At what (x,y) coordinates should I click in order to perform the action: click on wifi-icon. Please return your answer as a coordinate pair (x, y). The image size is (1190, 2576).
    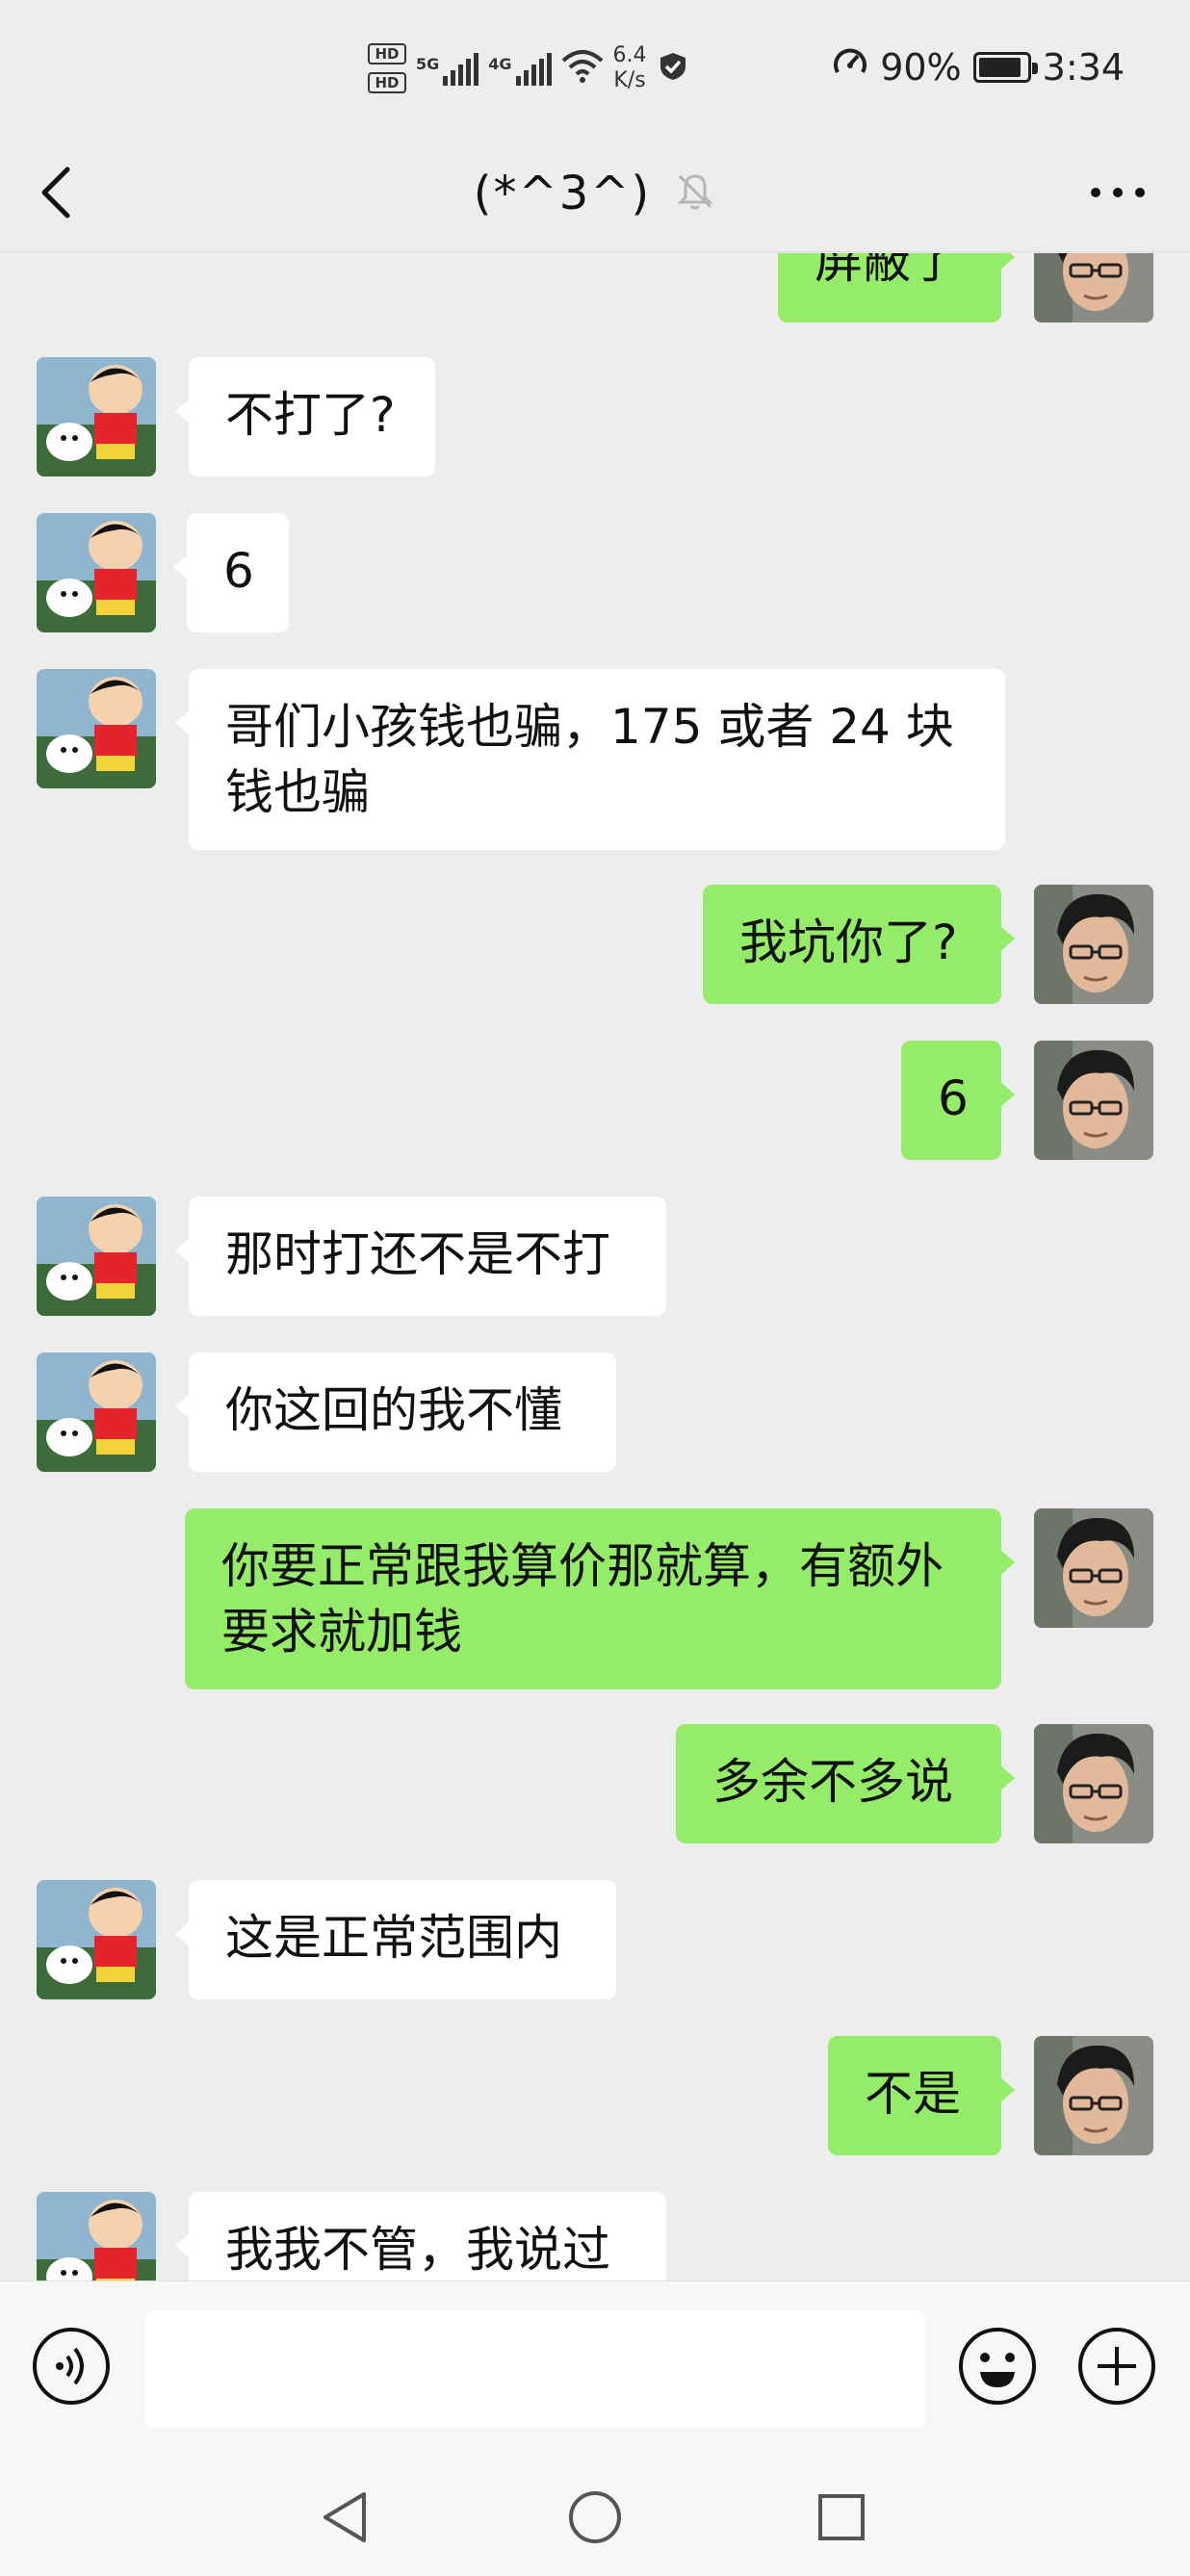
    Looking at the image, I should click on (583, 68).